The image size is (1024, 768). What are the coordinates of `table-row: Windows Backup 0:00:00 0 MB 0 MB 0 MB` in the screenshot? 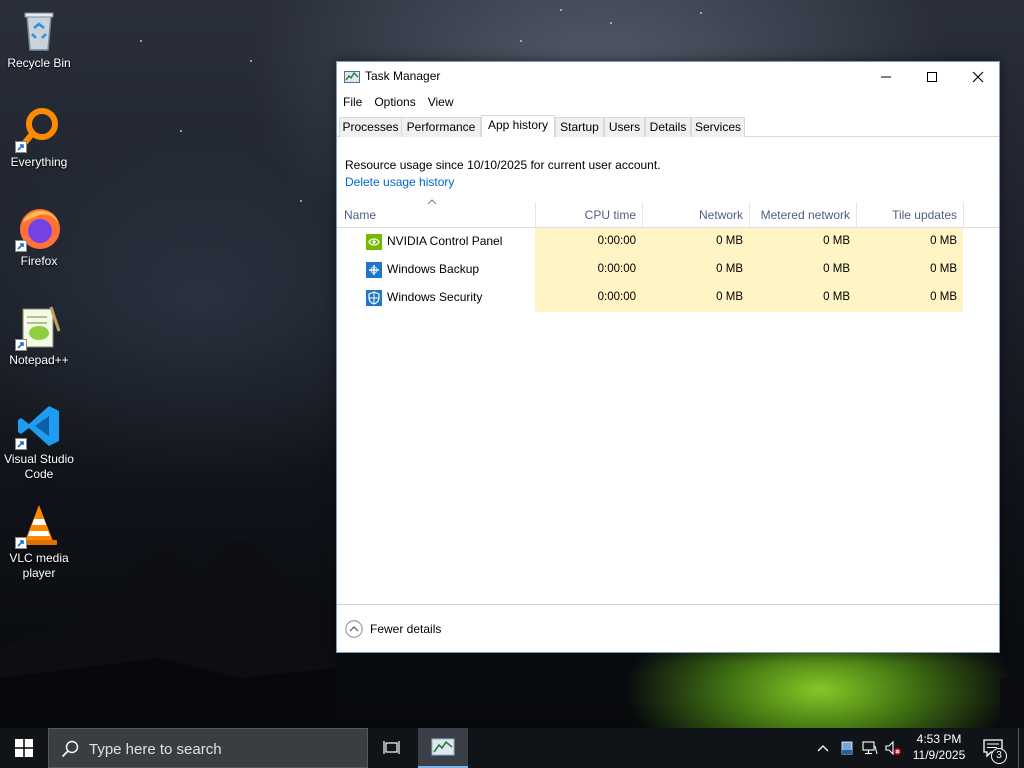 It's located at (668, 270).